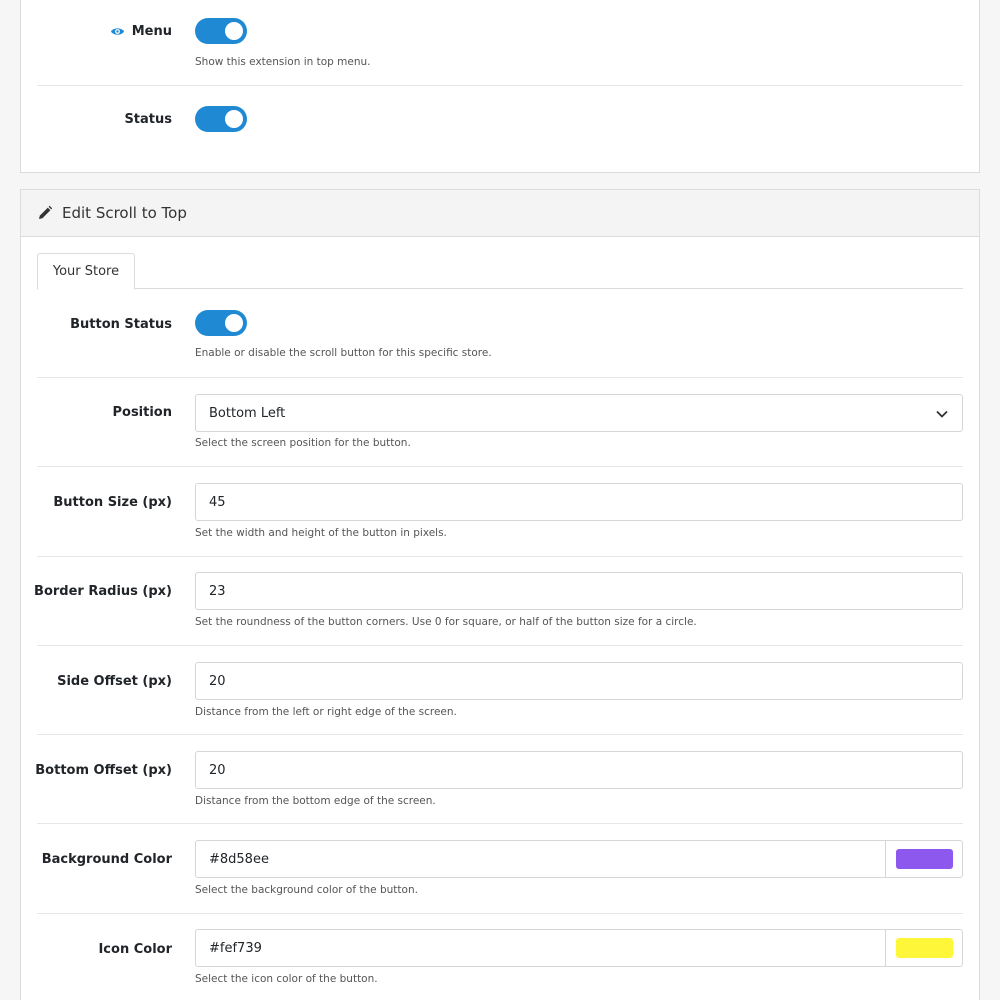  I want to click on icon-color-help: Select the icon color of the button., so click(286, 979).